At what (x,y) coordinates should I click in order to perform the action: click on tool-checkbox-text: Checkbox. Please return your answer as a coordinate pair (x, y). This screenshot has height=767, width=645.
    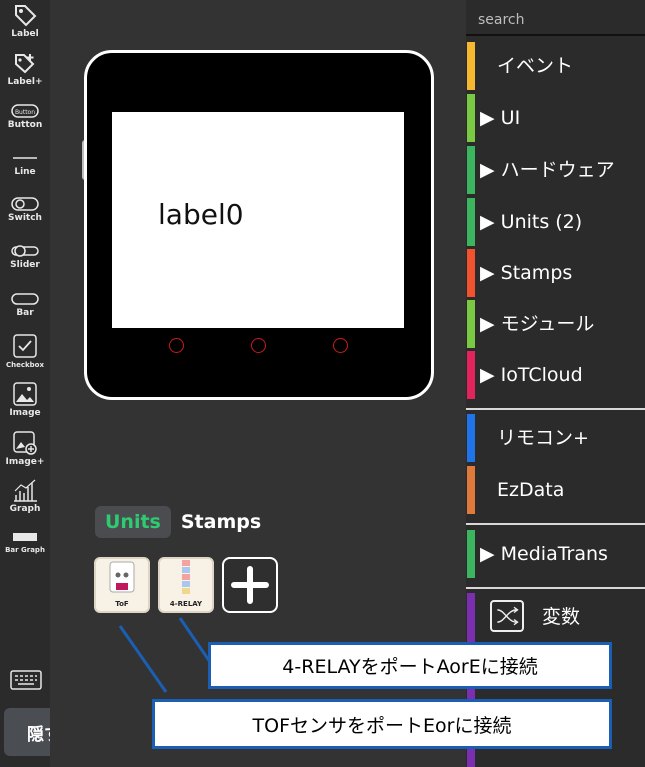
    Looking at the image, I should click on (24, 365).